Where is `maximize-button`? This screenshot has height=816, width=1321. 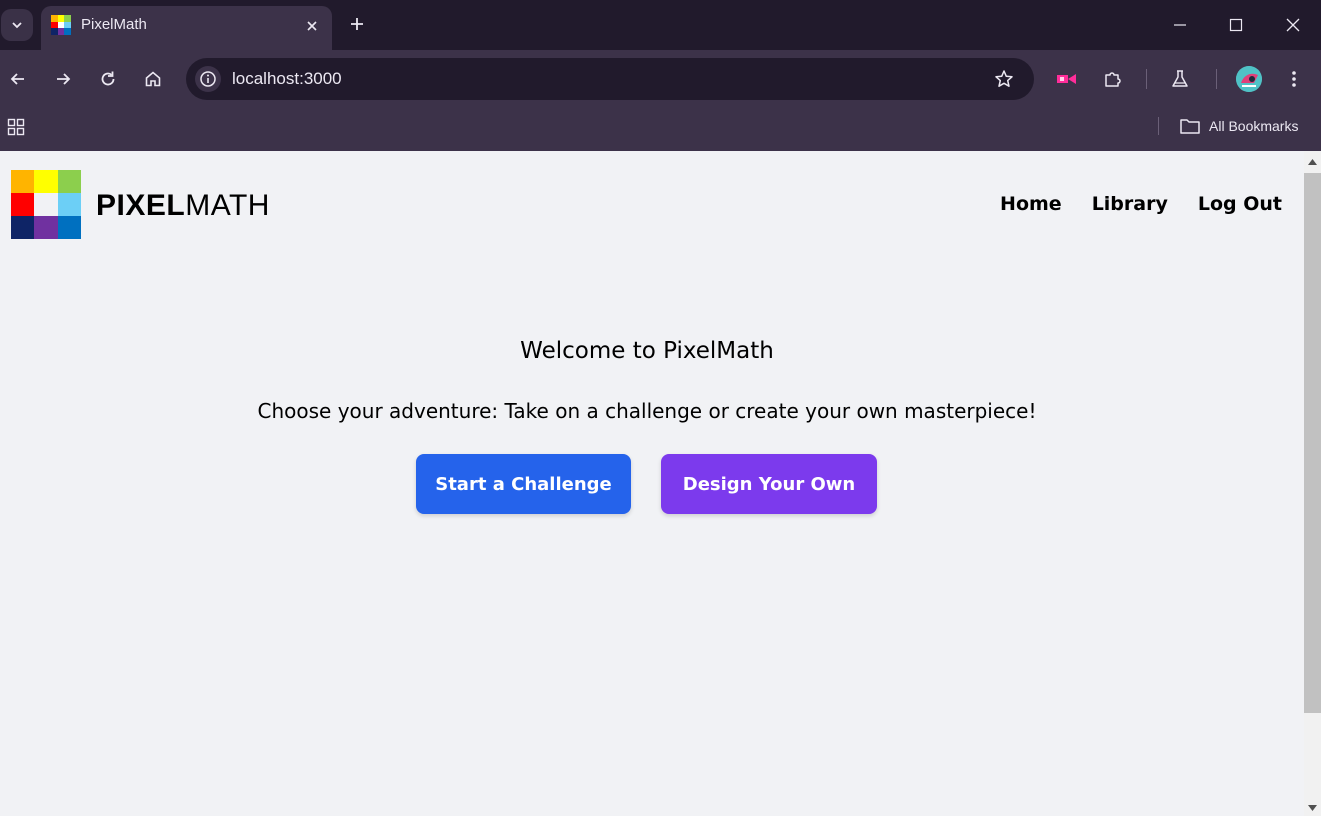 maximize-button is located at coordinates (1236, 25).